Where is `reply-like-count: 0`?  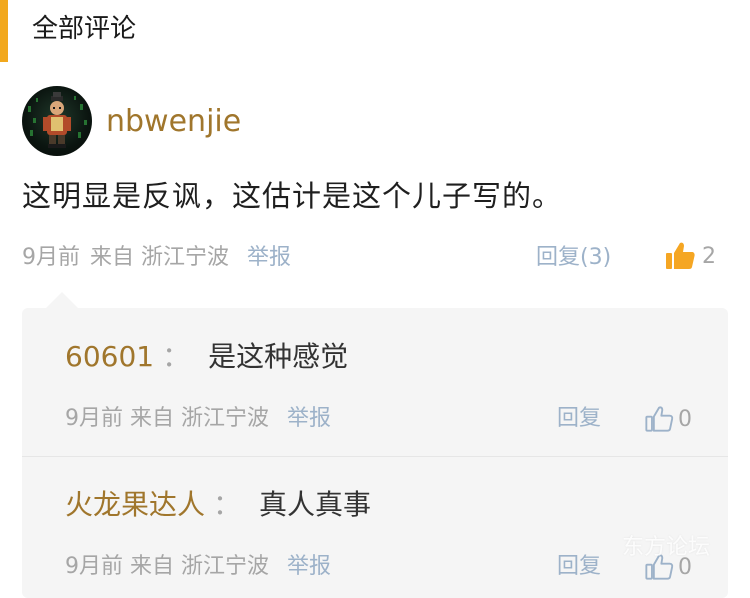
reply-like-count: 0 is located at coordinates (685, 419).